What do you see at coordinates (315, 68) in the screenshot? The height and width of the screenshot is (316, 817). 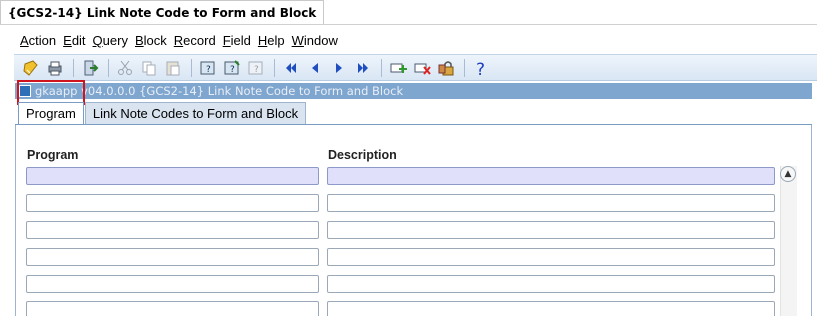 I see `previous-record-icon` at bounding box center [315, 68].